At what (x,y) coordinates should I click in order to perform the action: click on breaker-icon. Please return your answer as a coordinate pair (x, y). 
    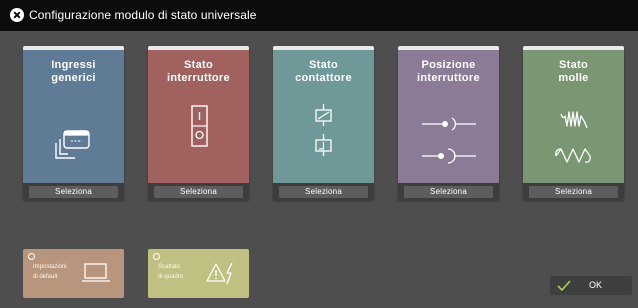
    Looking at the image, I should click on (199, 126).